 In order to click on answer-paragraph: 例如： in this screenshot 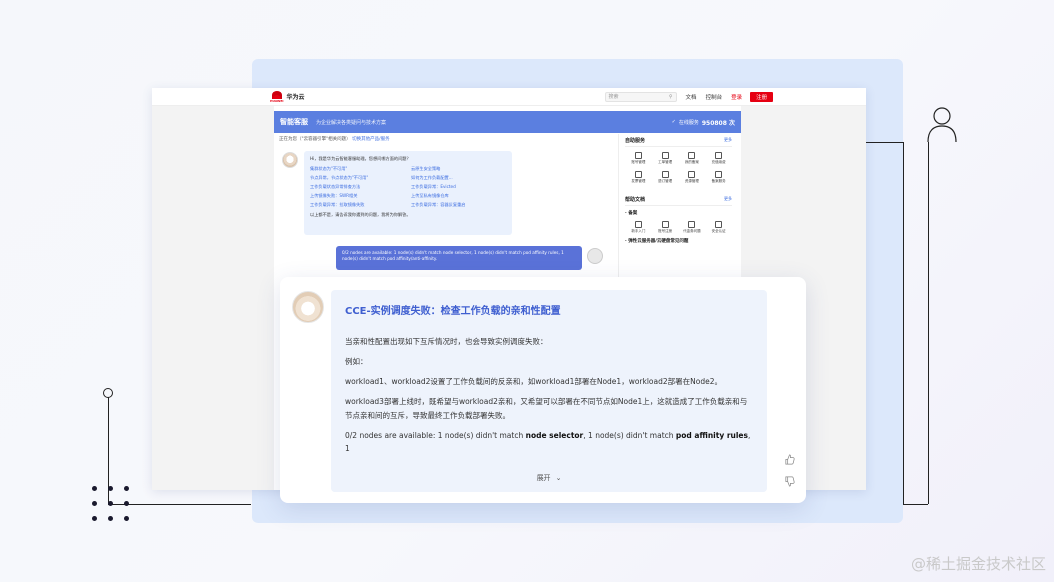, I will do `click(356, 362)`.